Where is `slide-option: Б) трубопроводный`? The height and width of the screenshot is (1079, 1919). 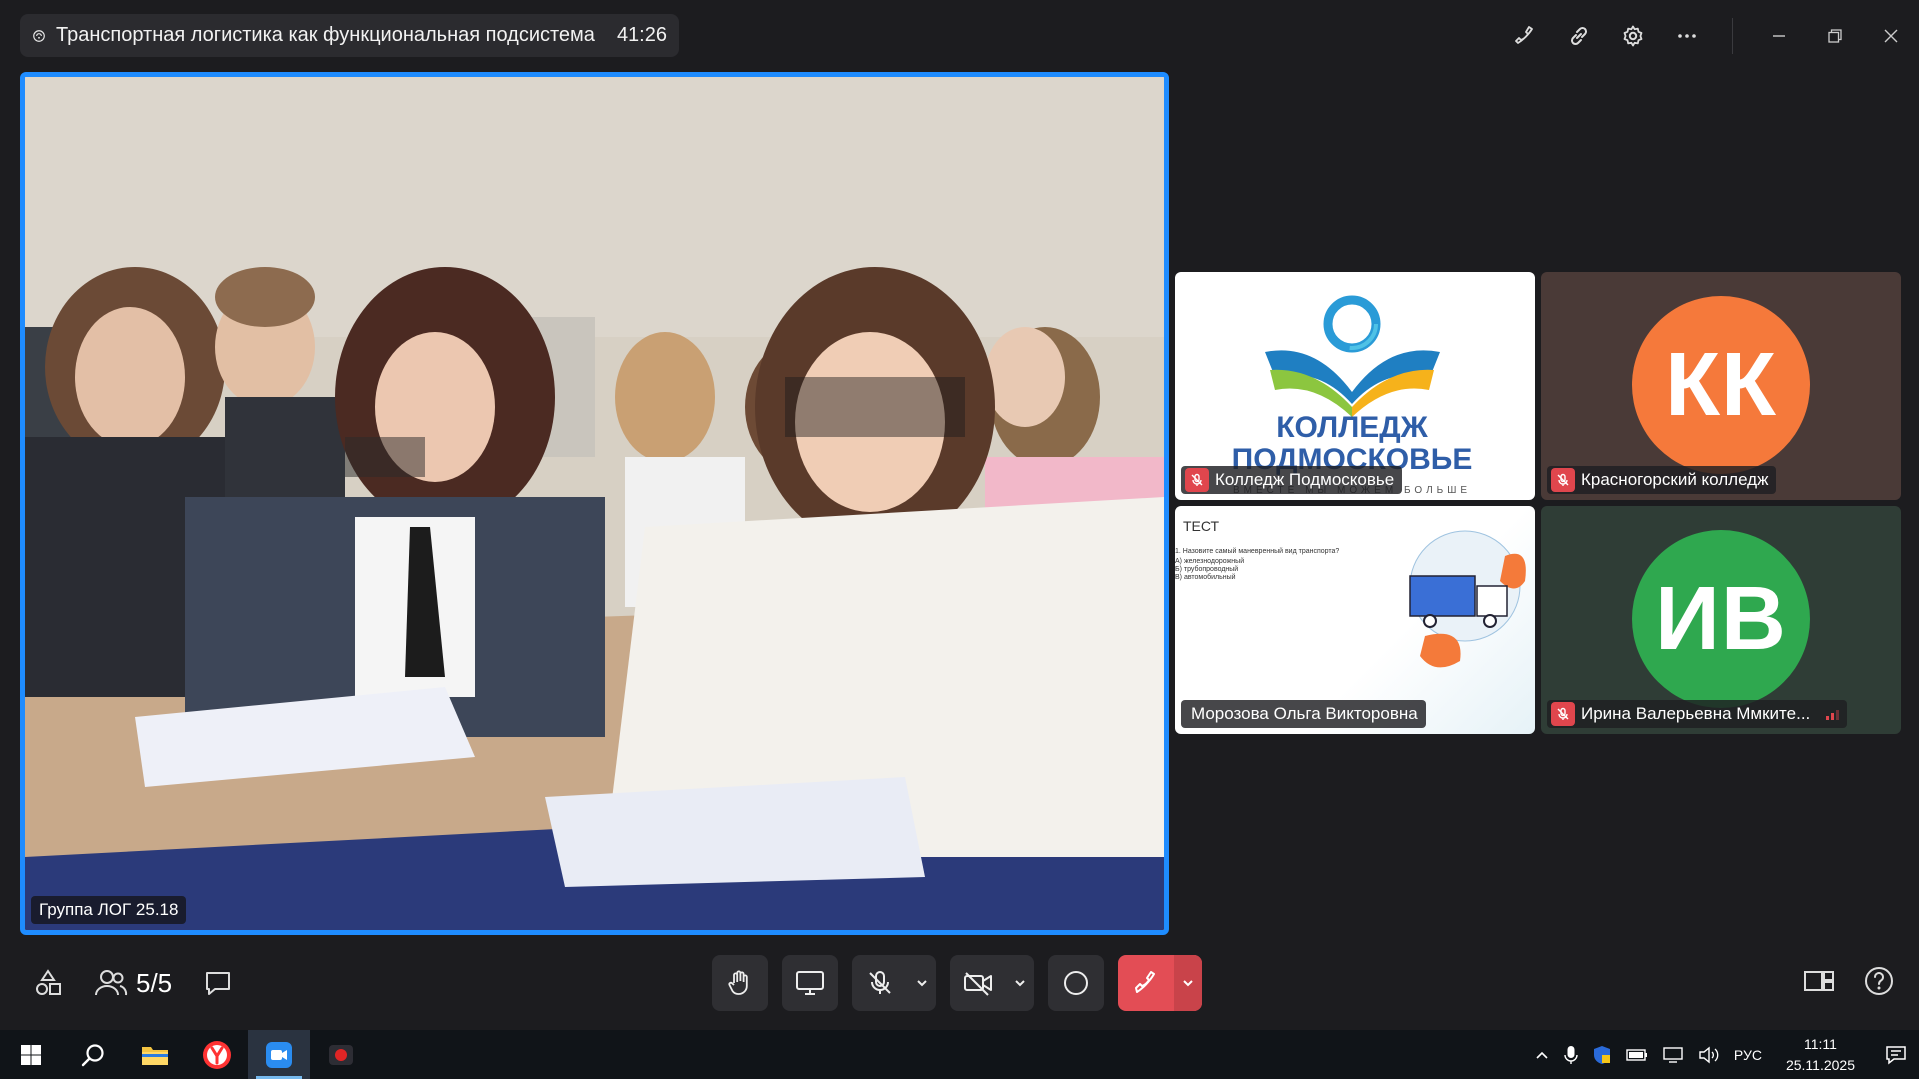 slide-option: Б) трубопроводный is located at coordinates (1207, 569).